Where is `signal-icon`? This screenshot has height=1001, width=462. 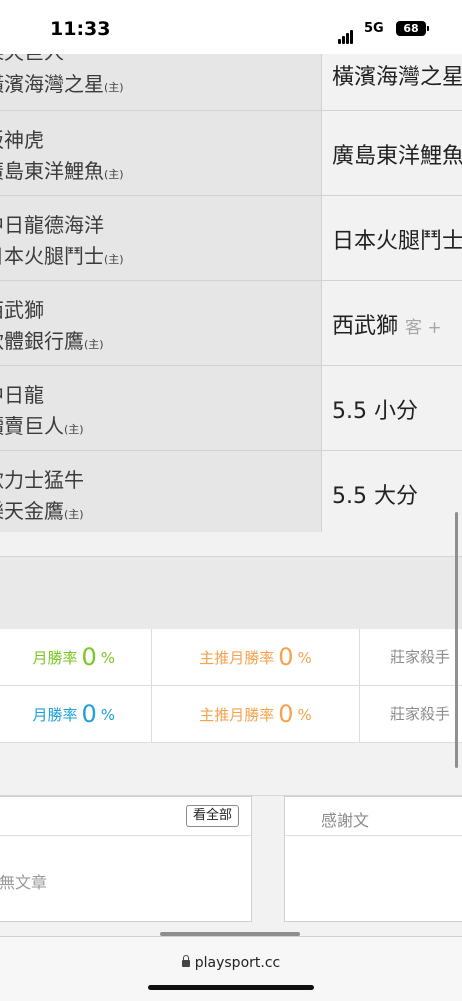
signal-icon is located at coordinates (346, 34).